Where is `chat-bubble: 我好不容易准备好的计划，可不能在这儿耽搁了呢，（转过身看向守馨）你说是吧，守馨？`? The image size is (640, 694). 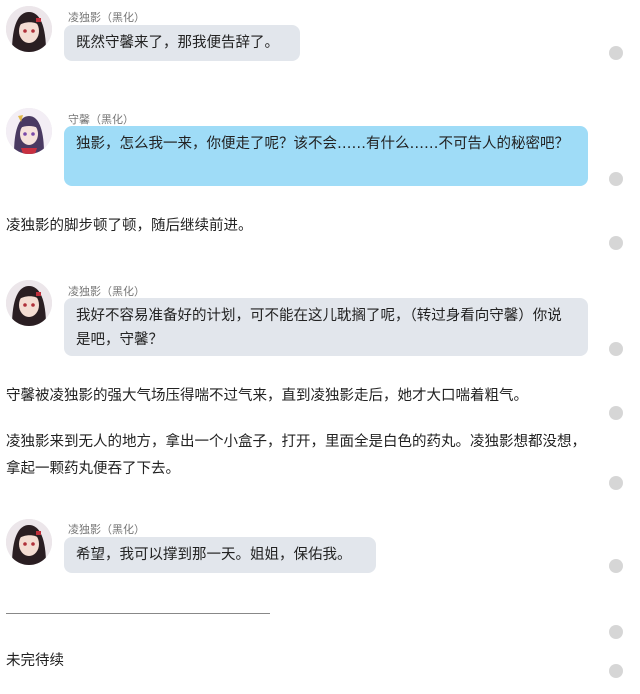
chat-bubble: 我好不容易准备好的计划，可不能在这儿耽搁了呢，（转过身看向守馨）你说是吧，守馨？ is located at coordinates (326, 327).